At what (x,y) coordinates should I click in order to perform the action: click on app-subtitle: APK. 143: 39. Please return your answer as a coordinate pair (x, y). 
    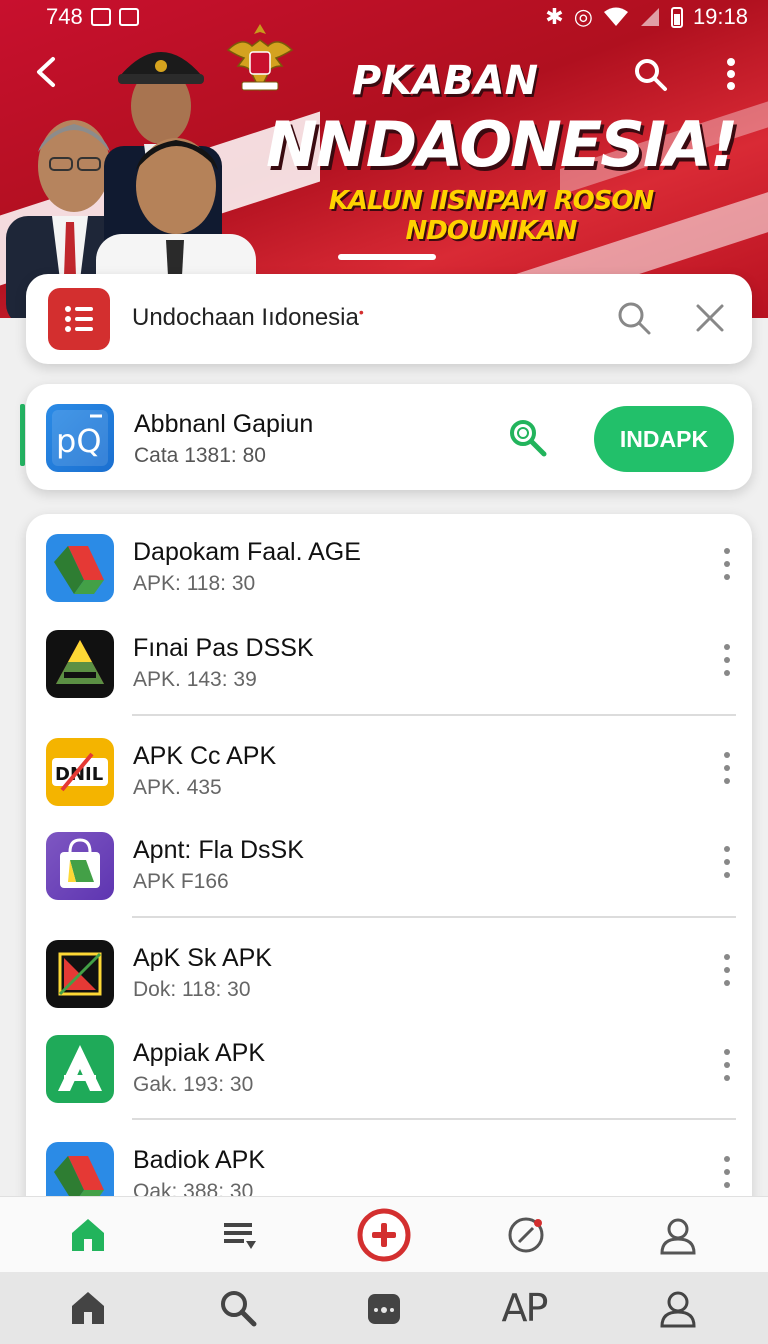
    Looking at the image, I should click on (195, 679).